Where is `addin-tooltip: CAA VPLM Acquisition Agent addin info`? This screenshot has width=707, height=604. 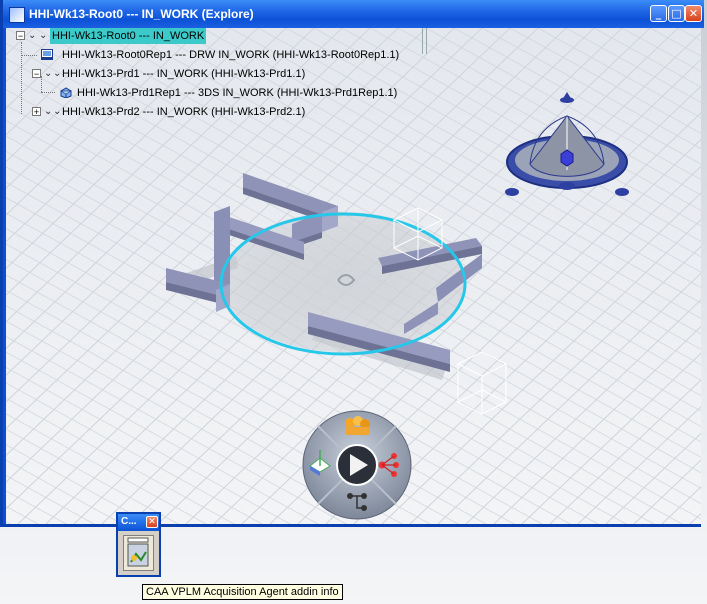
addin-tooltip: CAA VPLM Acquisition Agent addin info is located at coordinates (242, 592).